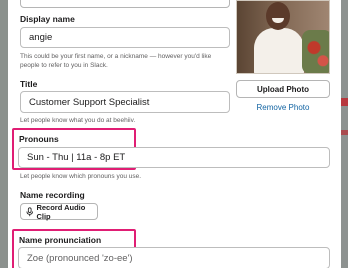 This screenshot has width=348, height=268. I want to click on title-value: Customer Support Specialist, so click(89, 102).